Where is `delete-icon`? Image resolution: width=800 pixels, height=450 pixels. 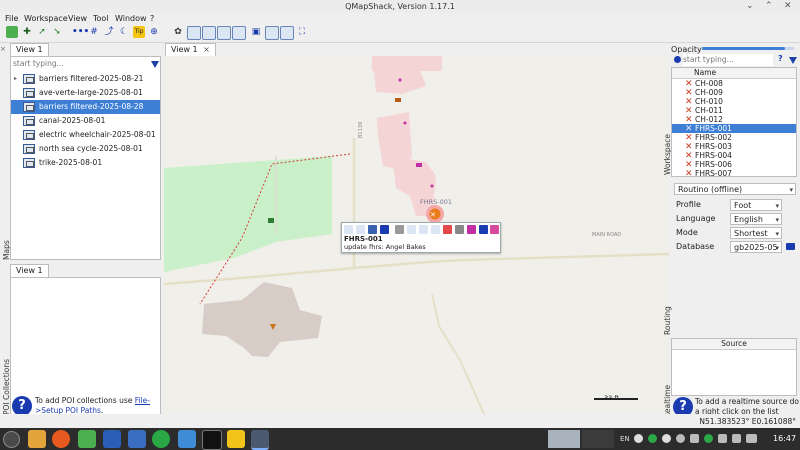 delete-icon is located at coordinates (384, 229).